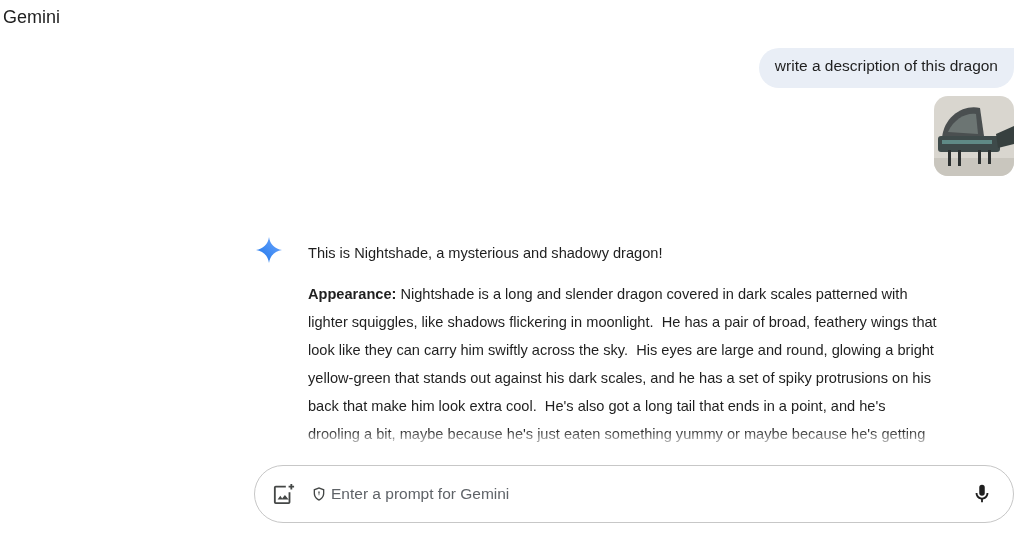 Image resolution: width=1027 pixels, height=533 pixels. What do you see at coordinates (284, 494) in the screenshot?
I see `add-image-icon` at bounding box center [284, 494].